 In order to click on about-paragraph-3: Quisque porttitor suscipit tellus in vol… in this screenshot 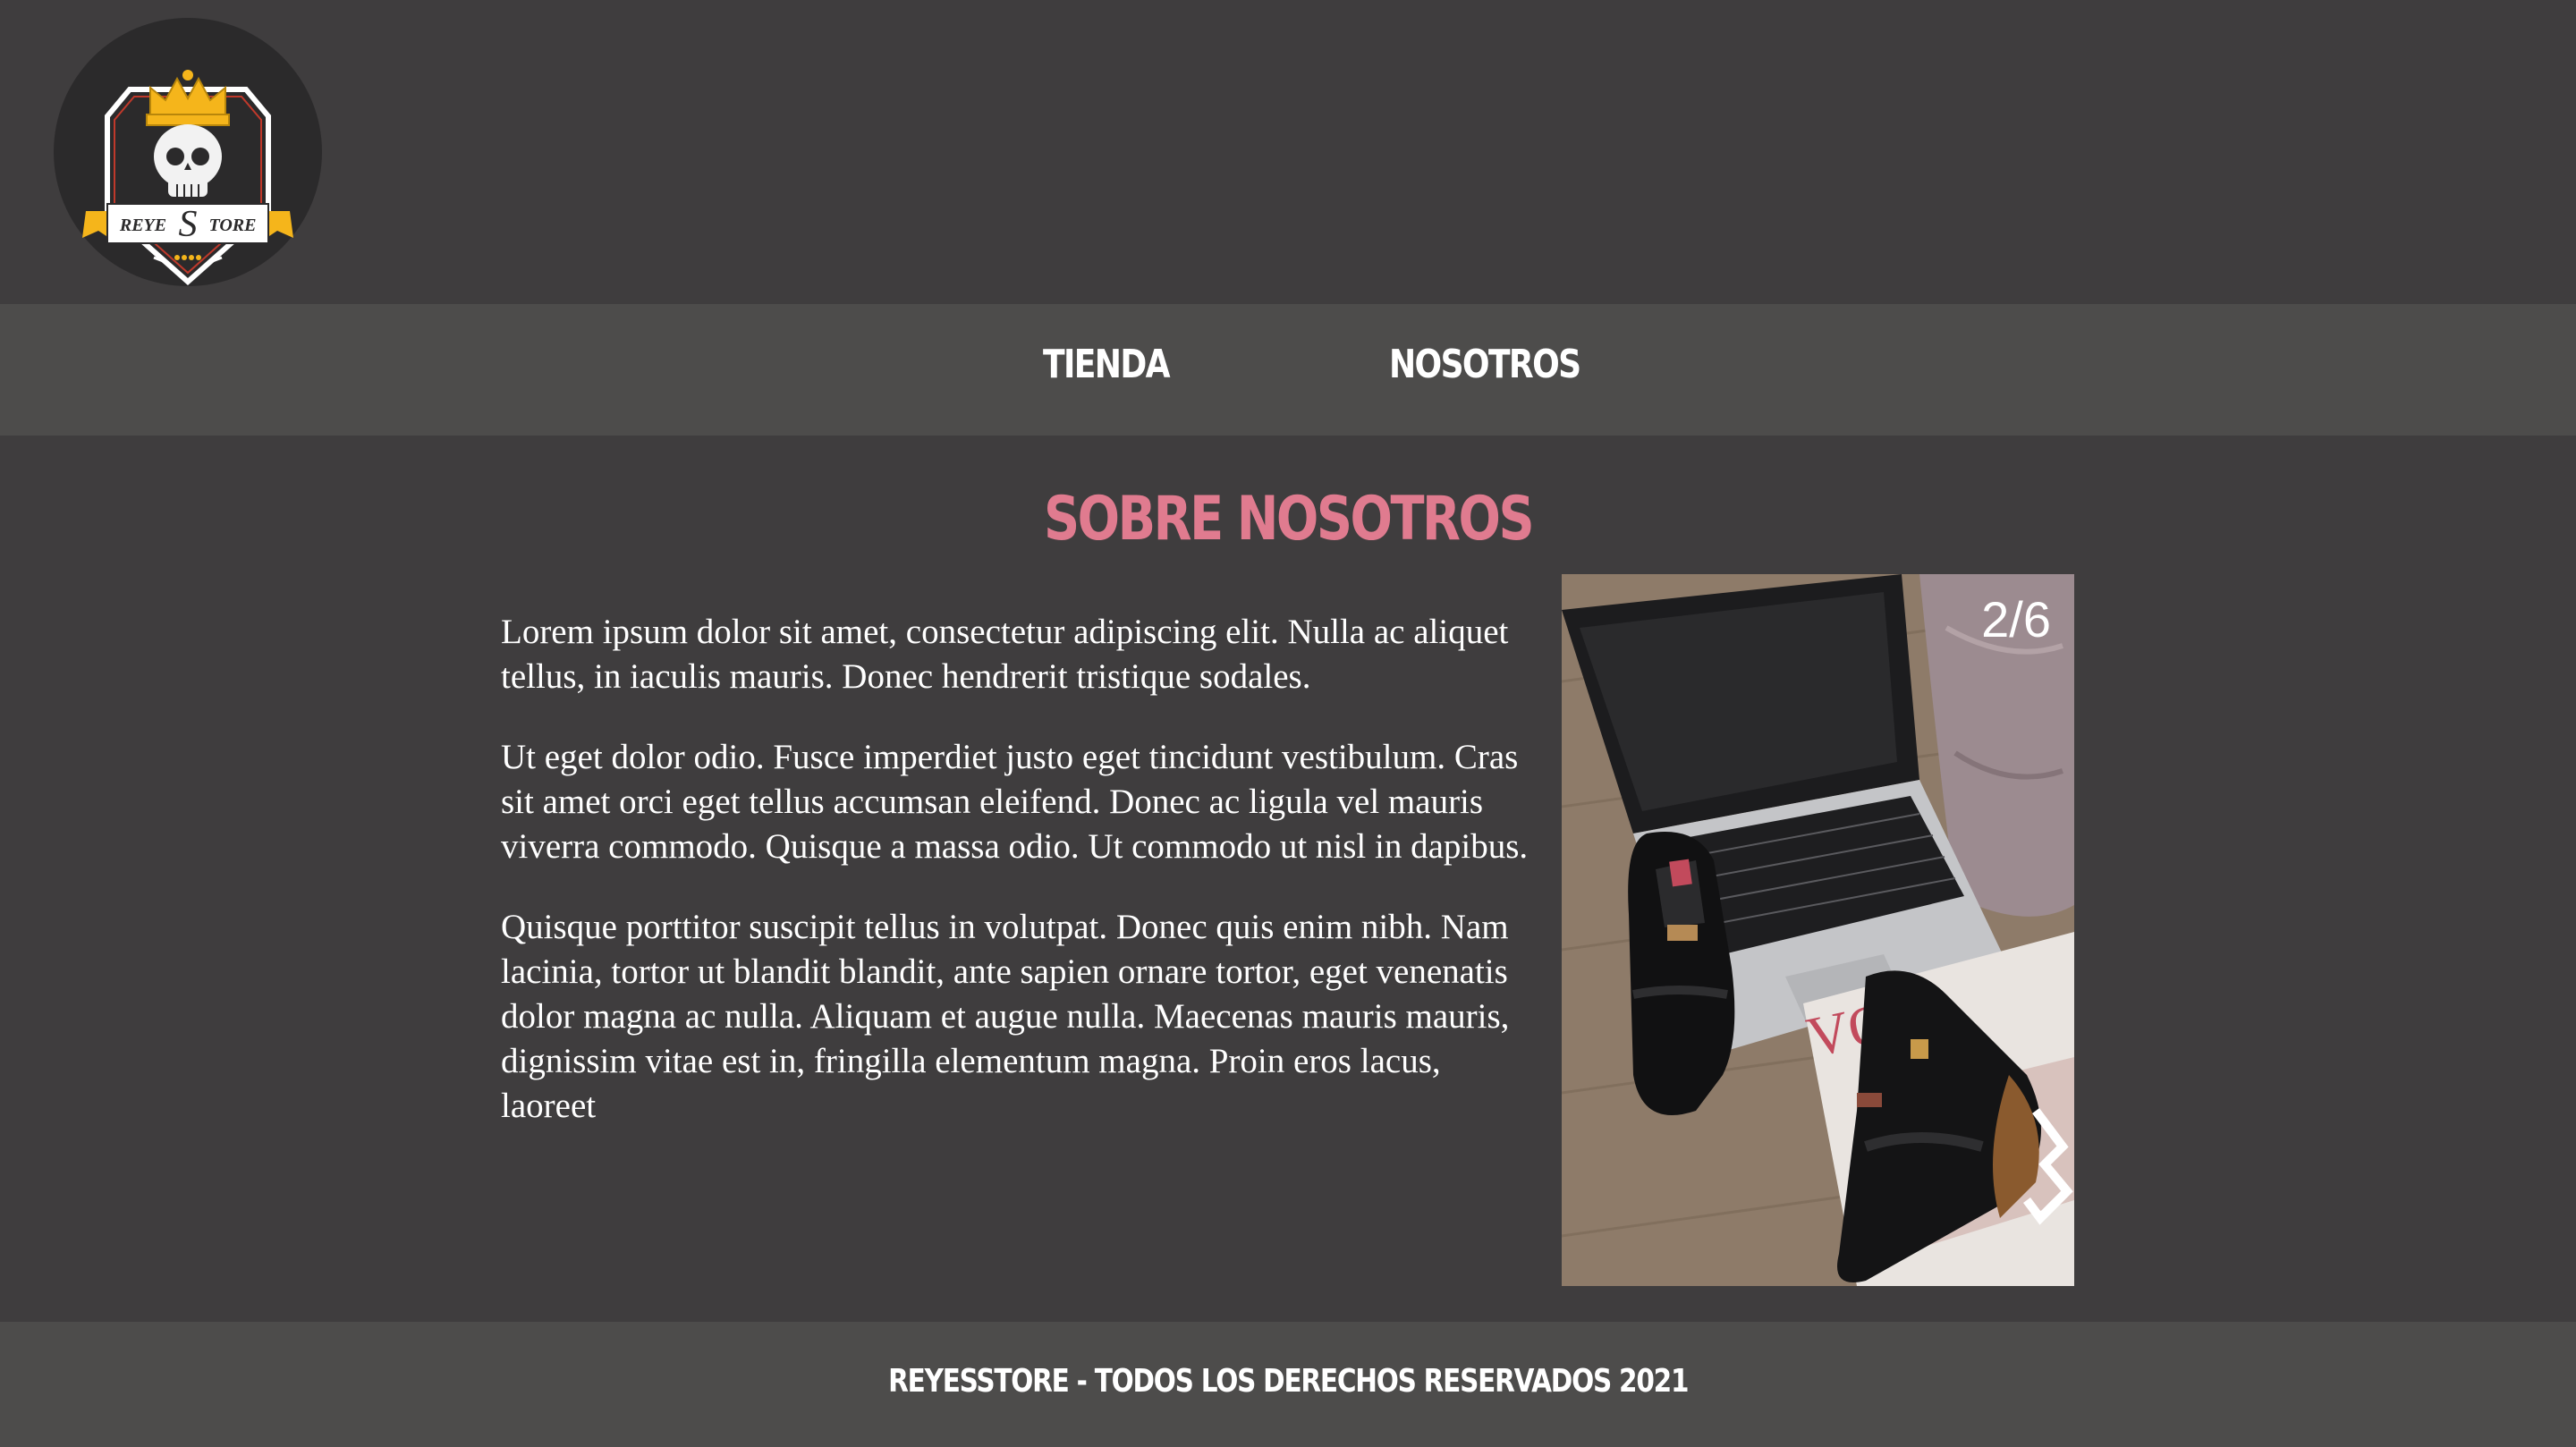, I will do `click(1005, 1016)`.